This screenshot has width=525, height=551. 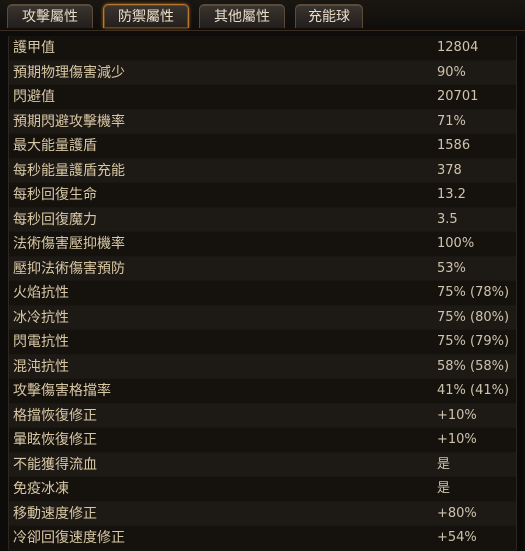 What do you see at coordinates (262, 146) in the screenshot?
I see `stat-row: 最大能量護盾 1586` at bounding box center [262, 146].